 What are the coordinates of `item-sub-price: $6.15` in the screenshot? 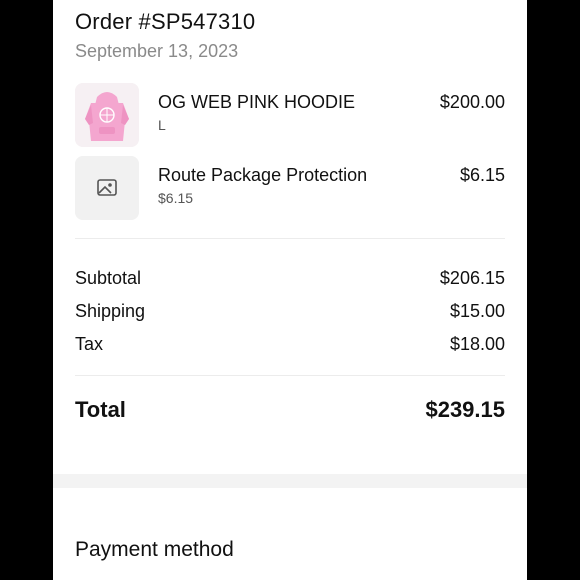 It's located at (176, 198).